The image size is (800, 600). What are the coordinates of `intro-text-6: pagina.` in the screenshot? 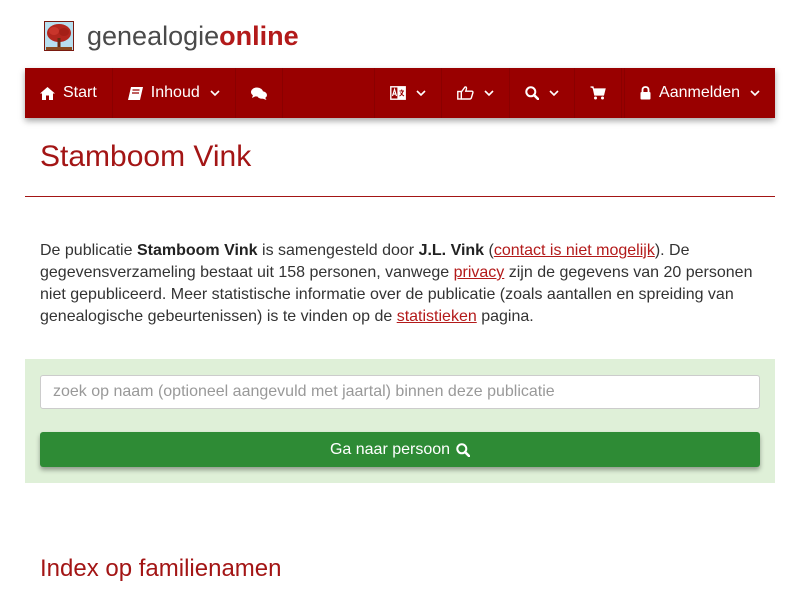 It's located at (505, 316).